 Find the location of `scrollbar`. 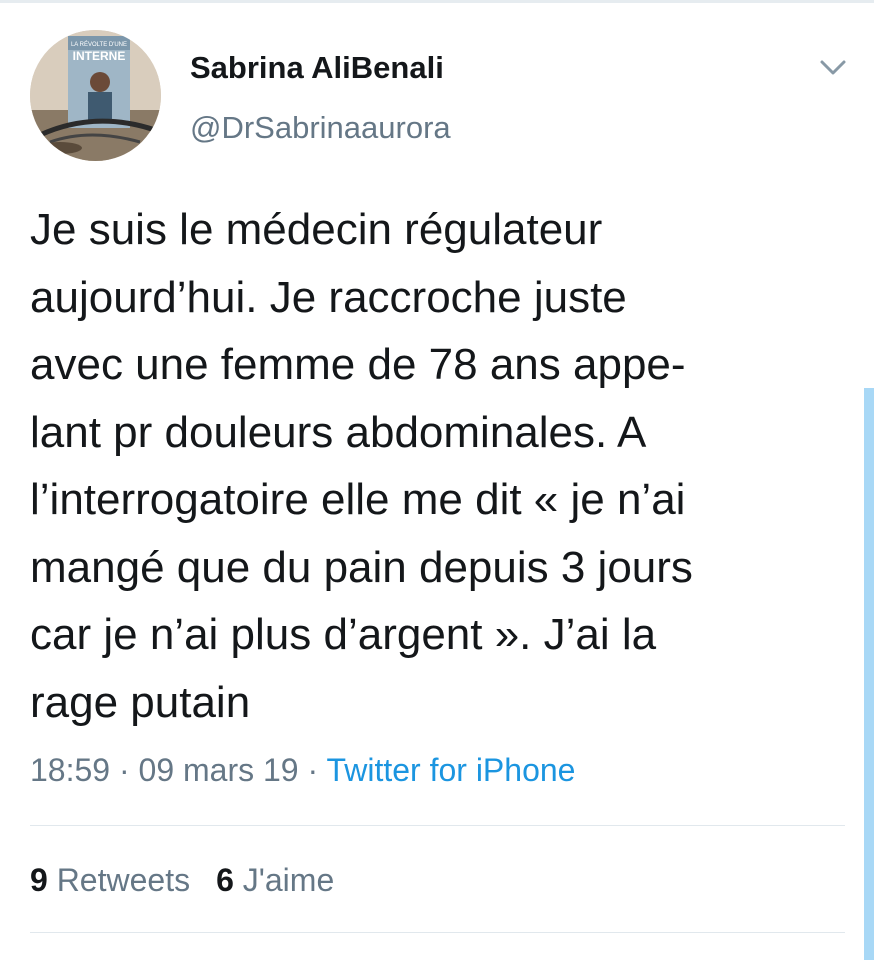

scrollbar is located at coordinates (869, 674).